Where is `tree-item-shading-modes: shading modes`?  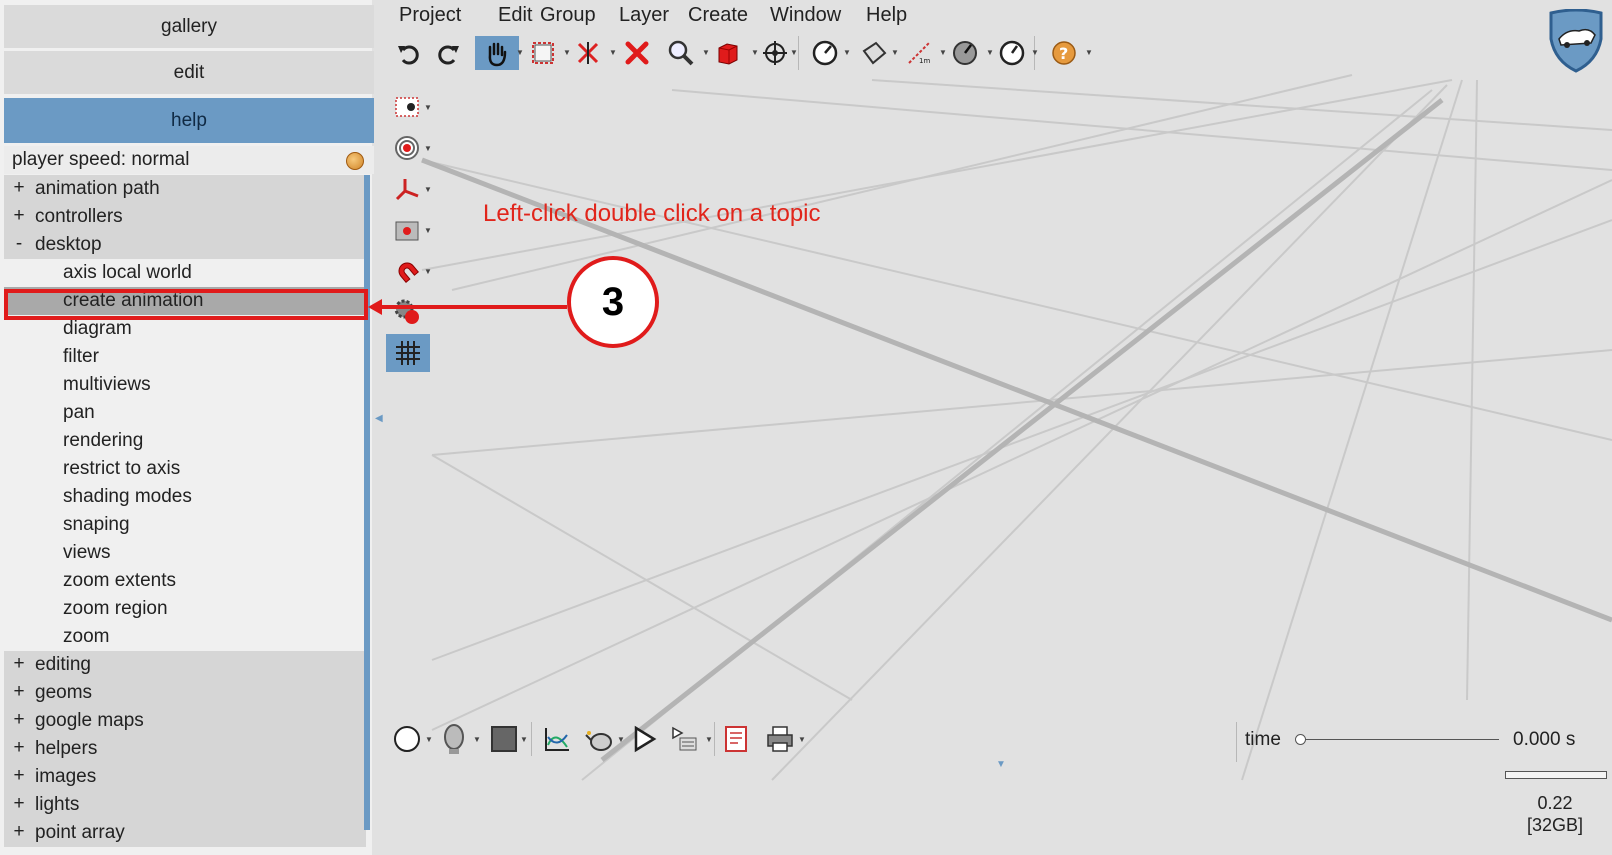
tree-item-shading-modes: shading modes is located at coordinates (185, 497).